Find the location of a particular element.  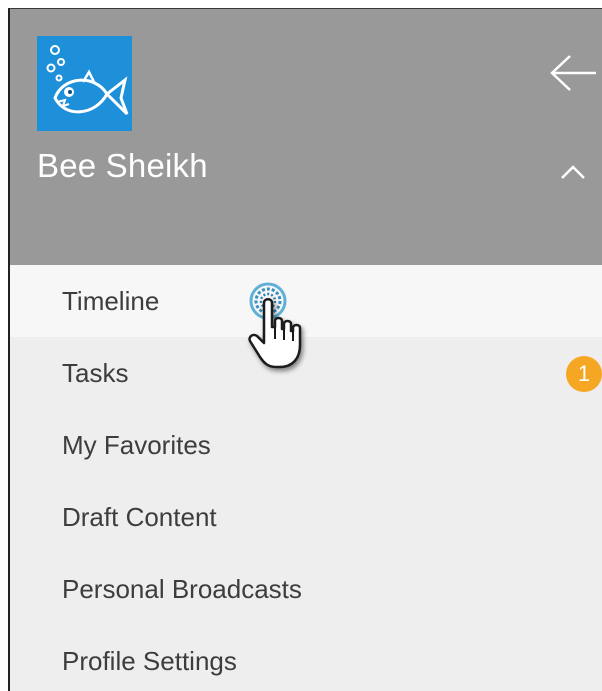

menu-item-label: My Favorites is located at coordinates (136, 445).